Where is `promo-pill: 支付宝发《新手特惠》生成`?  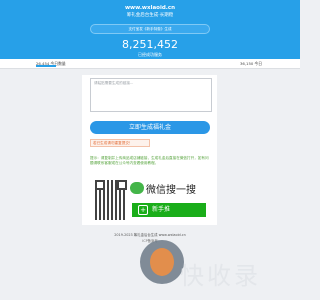
promo-pill: 支付宝发《新手特惠》生成 is located at coordinates (150, 29).